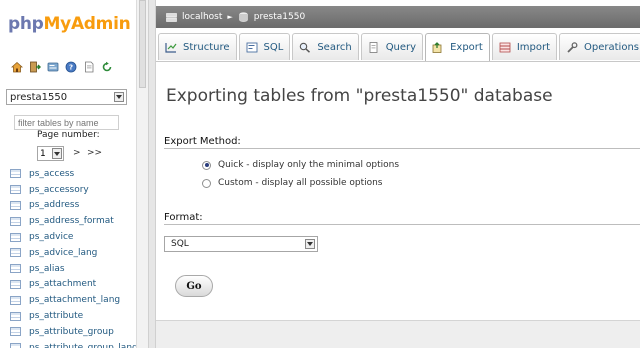 The image size is (640, 348). What do you see at coordinates (142, 44) in the screenshot?
I see `scrollbar-thumb` at bounding box center [142, 44].